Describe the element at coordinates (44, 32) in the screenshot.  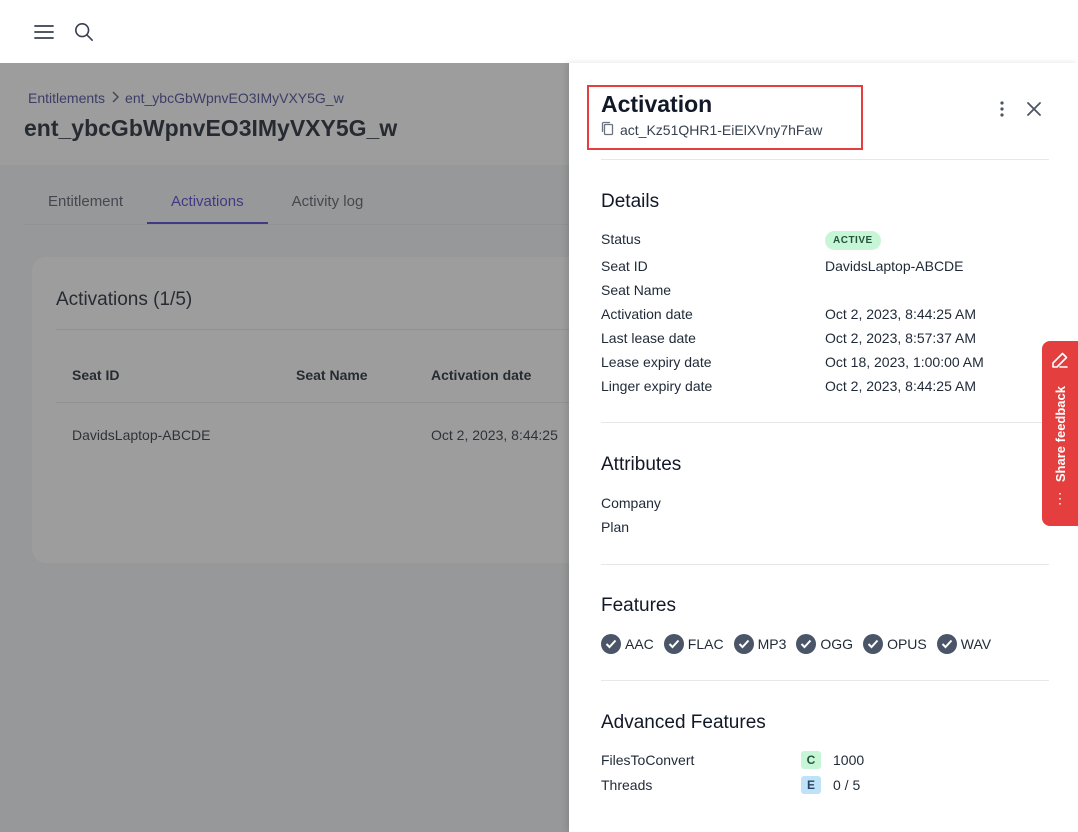
I see `hamburger-menu-icon` at that location.